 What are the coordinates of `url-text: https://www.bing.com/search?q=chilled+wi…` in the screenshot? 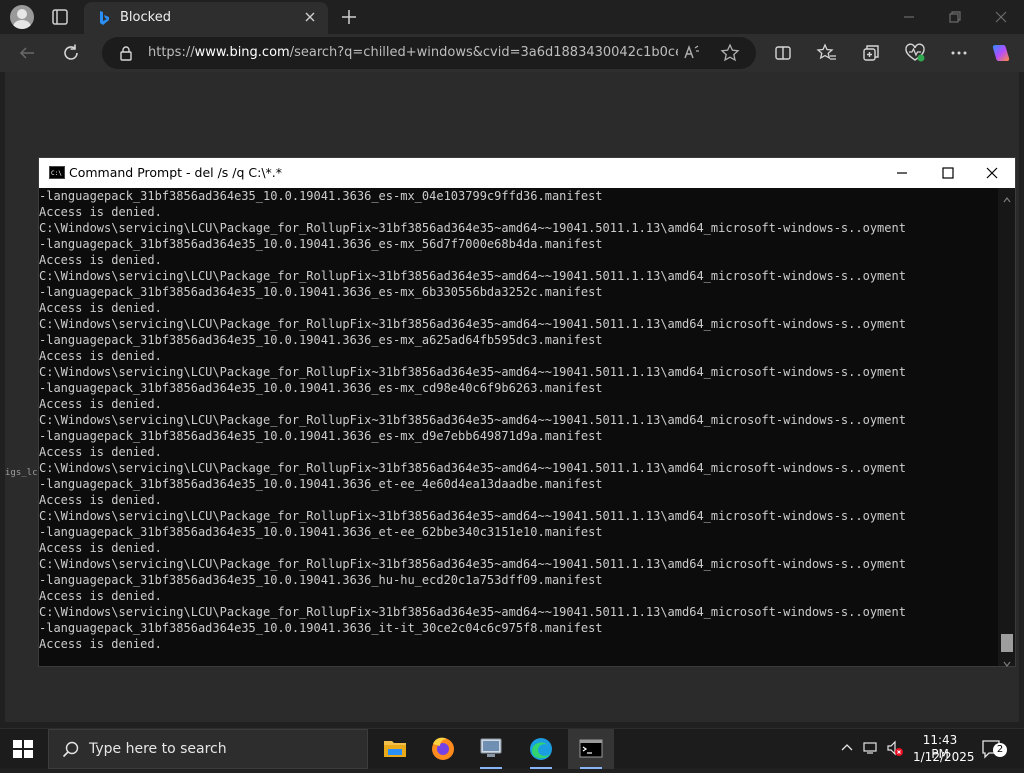 It's located at (413, 52).